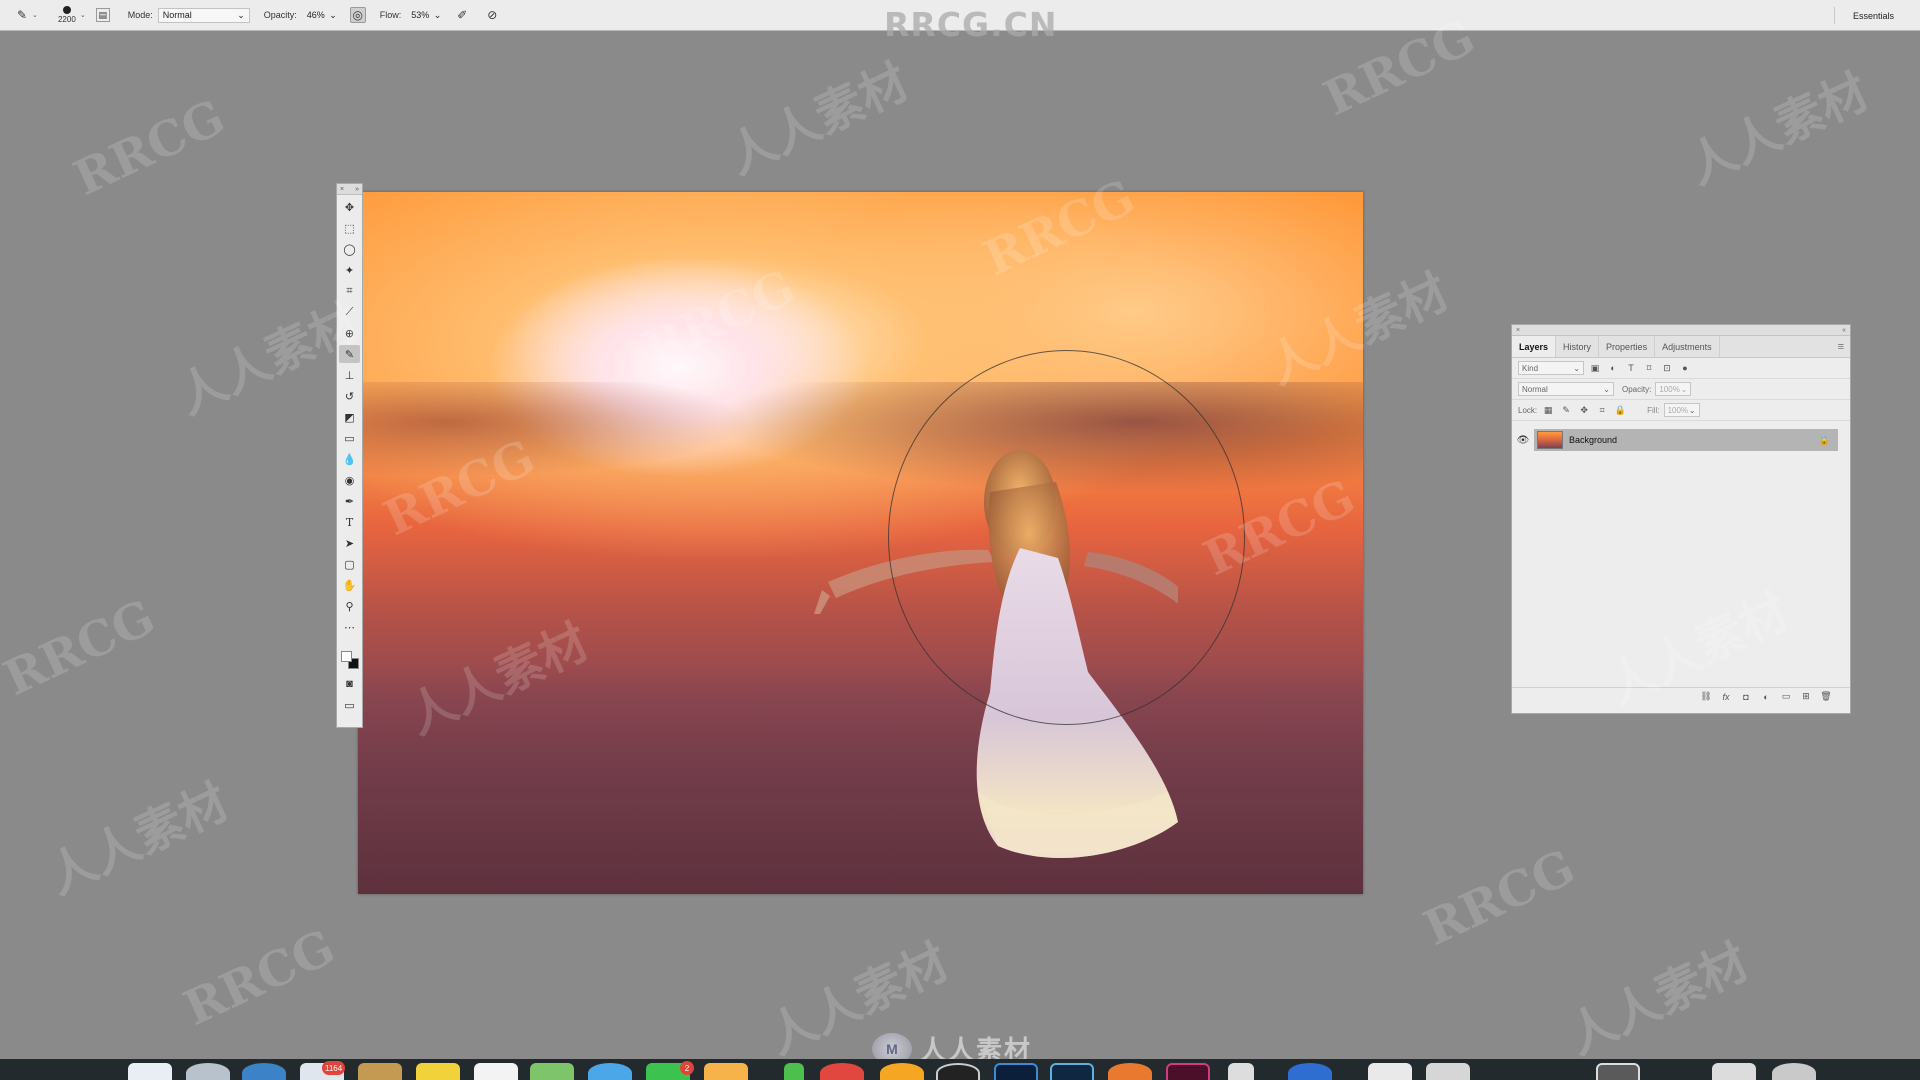  What do you see at coordinates (1726, 697) in the screenshot?
I see `layer-style-icon: fx` at bounding box center [1726, 697].